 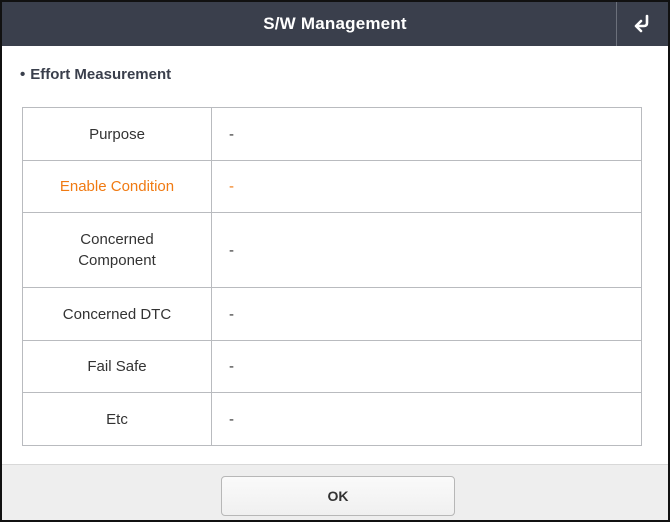 What do you see at coordinates (117, 366) in the screenshot?
I see `row-label: Fail Safe` at bounding box center [117, 366].